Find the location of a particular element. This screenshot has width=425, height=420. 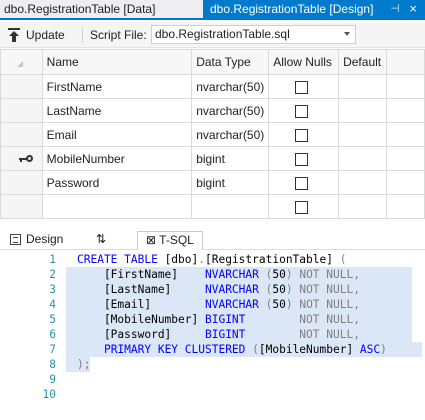

grid-header-row: Name Data Type Allow Nulls Default is located at coordinates (212, 62).